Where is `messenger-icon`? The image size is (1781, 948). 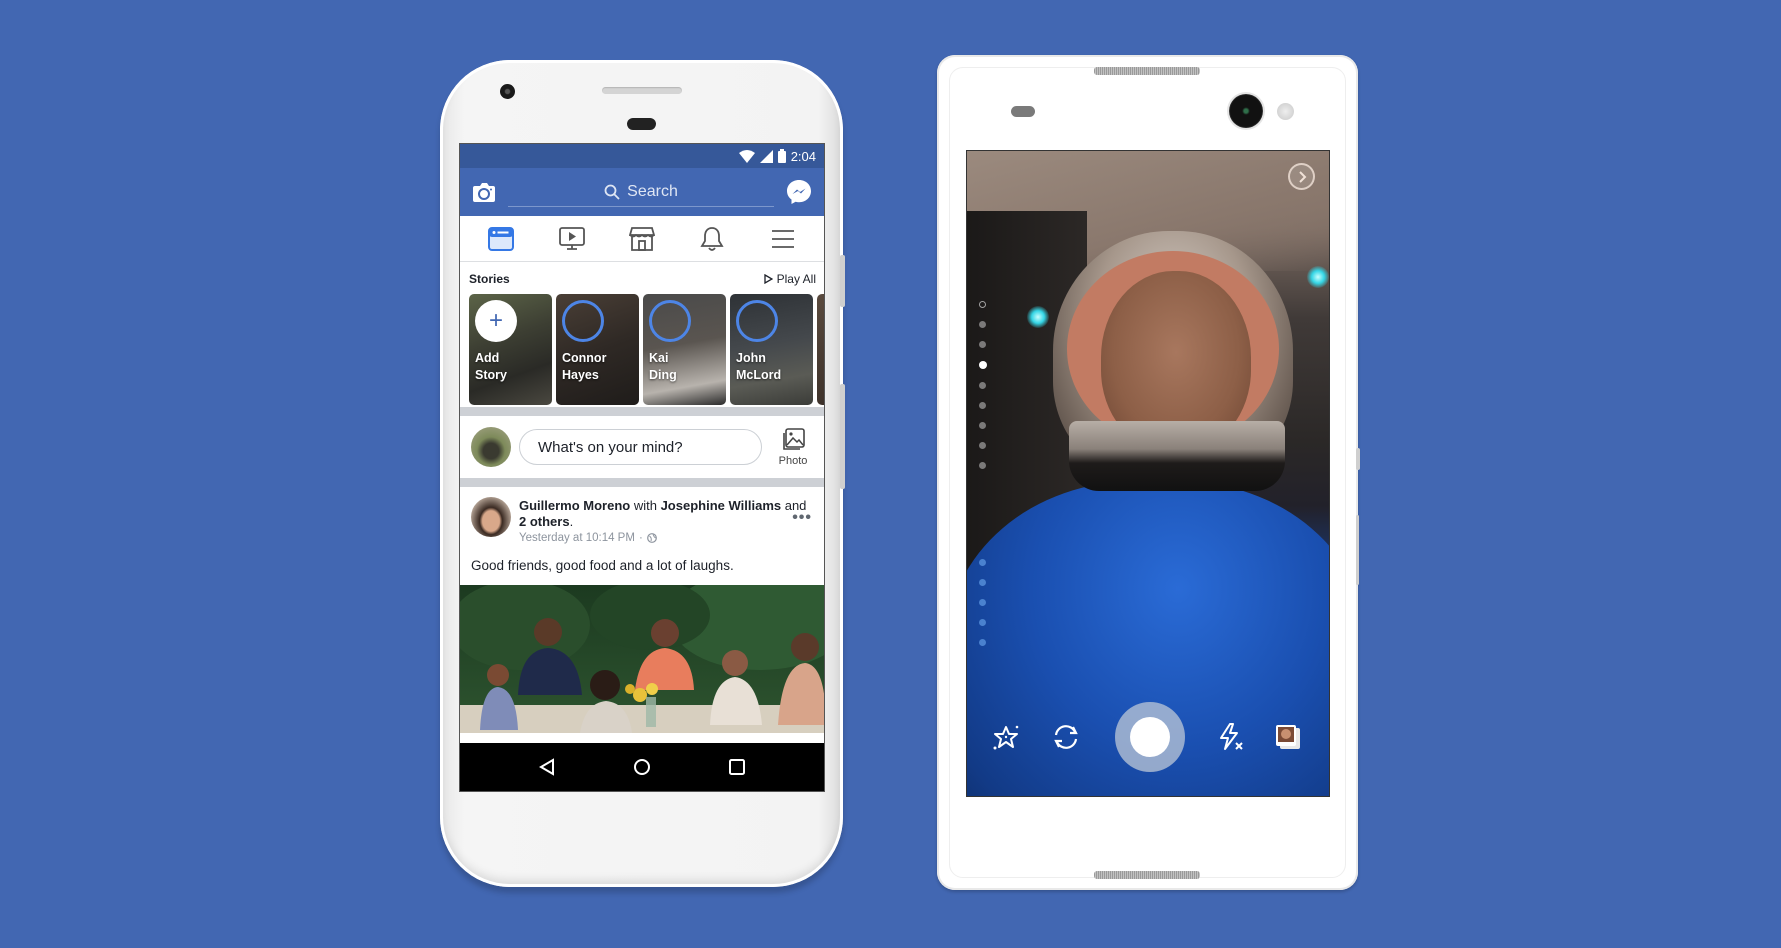 messenger-icon is located at coordinates (799, 192).